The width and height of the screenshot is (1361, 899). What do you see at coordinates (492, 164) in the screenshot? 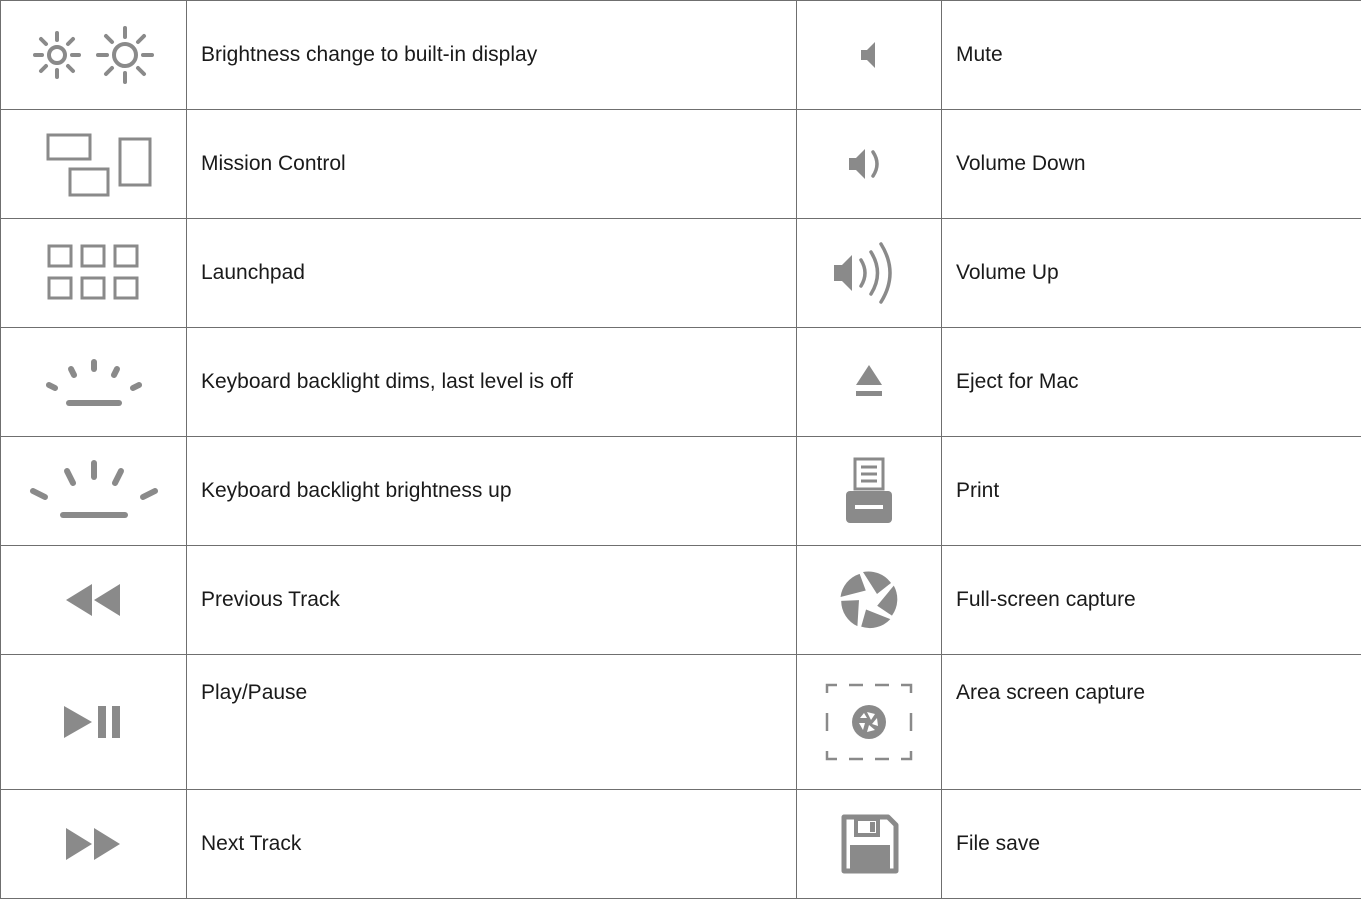
I see `function-label: Mission Control` at bounding box center [492, 164].